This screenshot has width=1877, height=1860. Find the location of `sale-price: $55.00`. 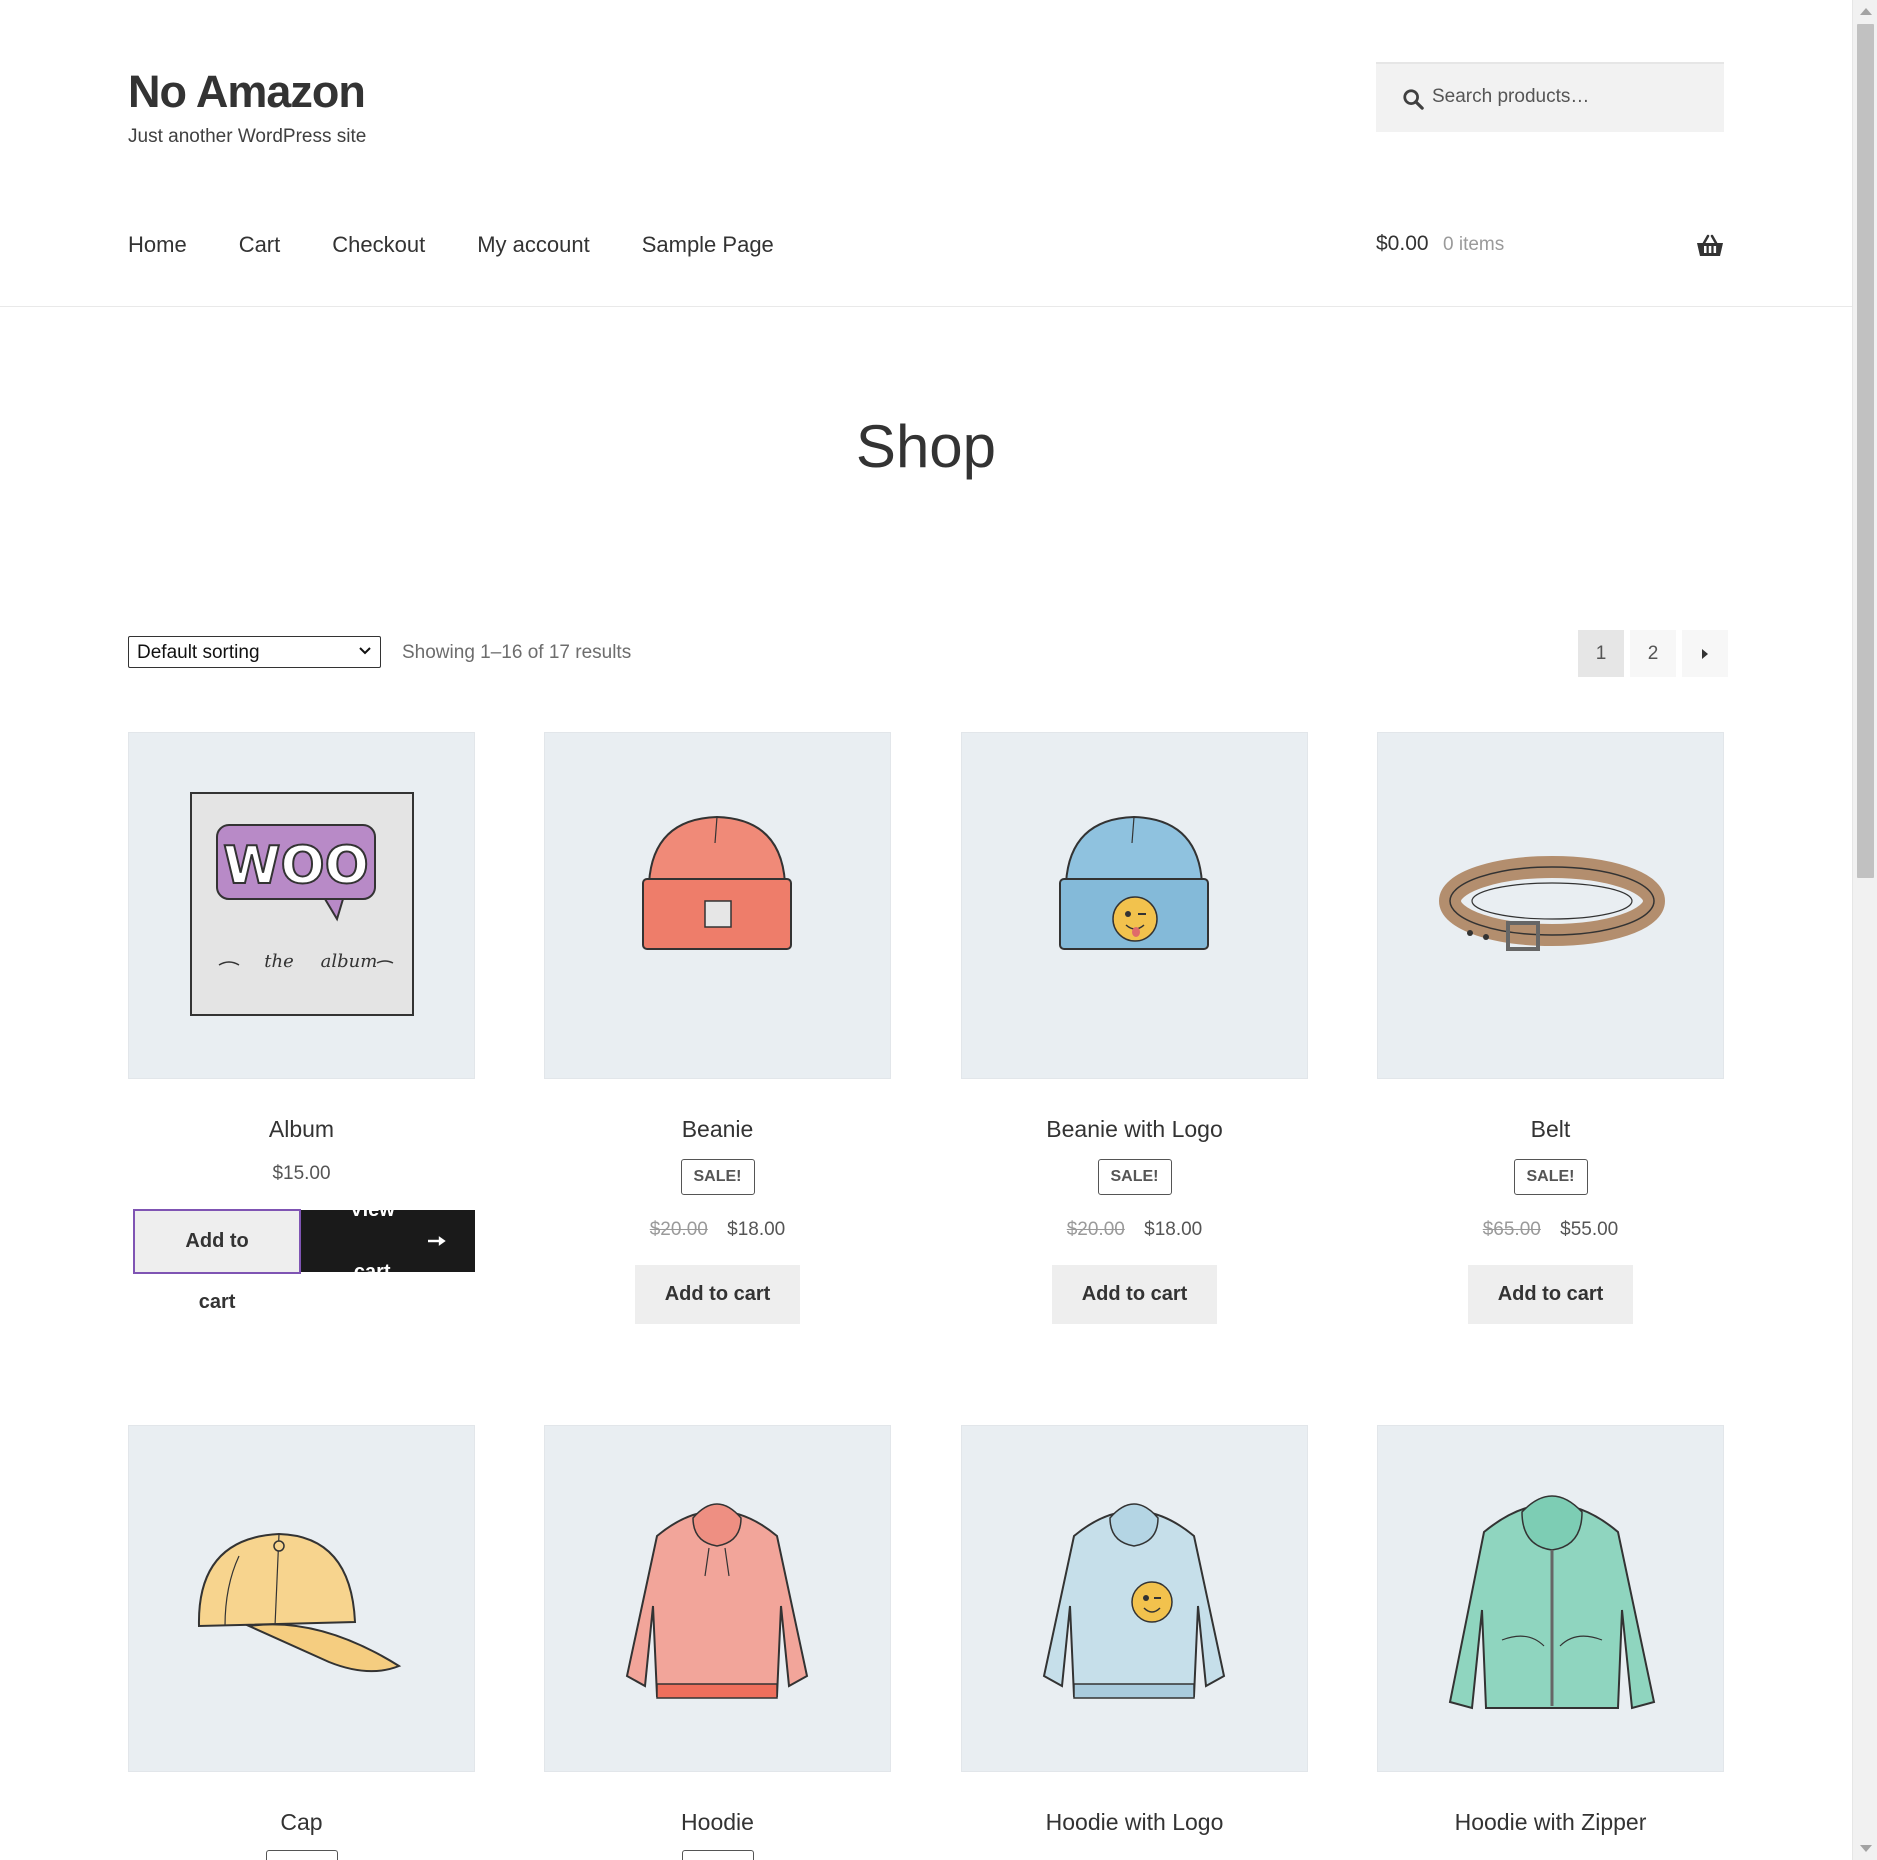

sale-price: $55.00 is located at coordinates (1589, 1229).